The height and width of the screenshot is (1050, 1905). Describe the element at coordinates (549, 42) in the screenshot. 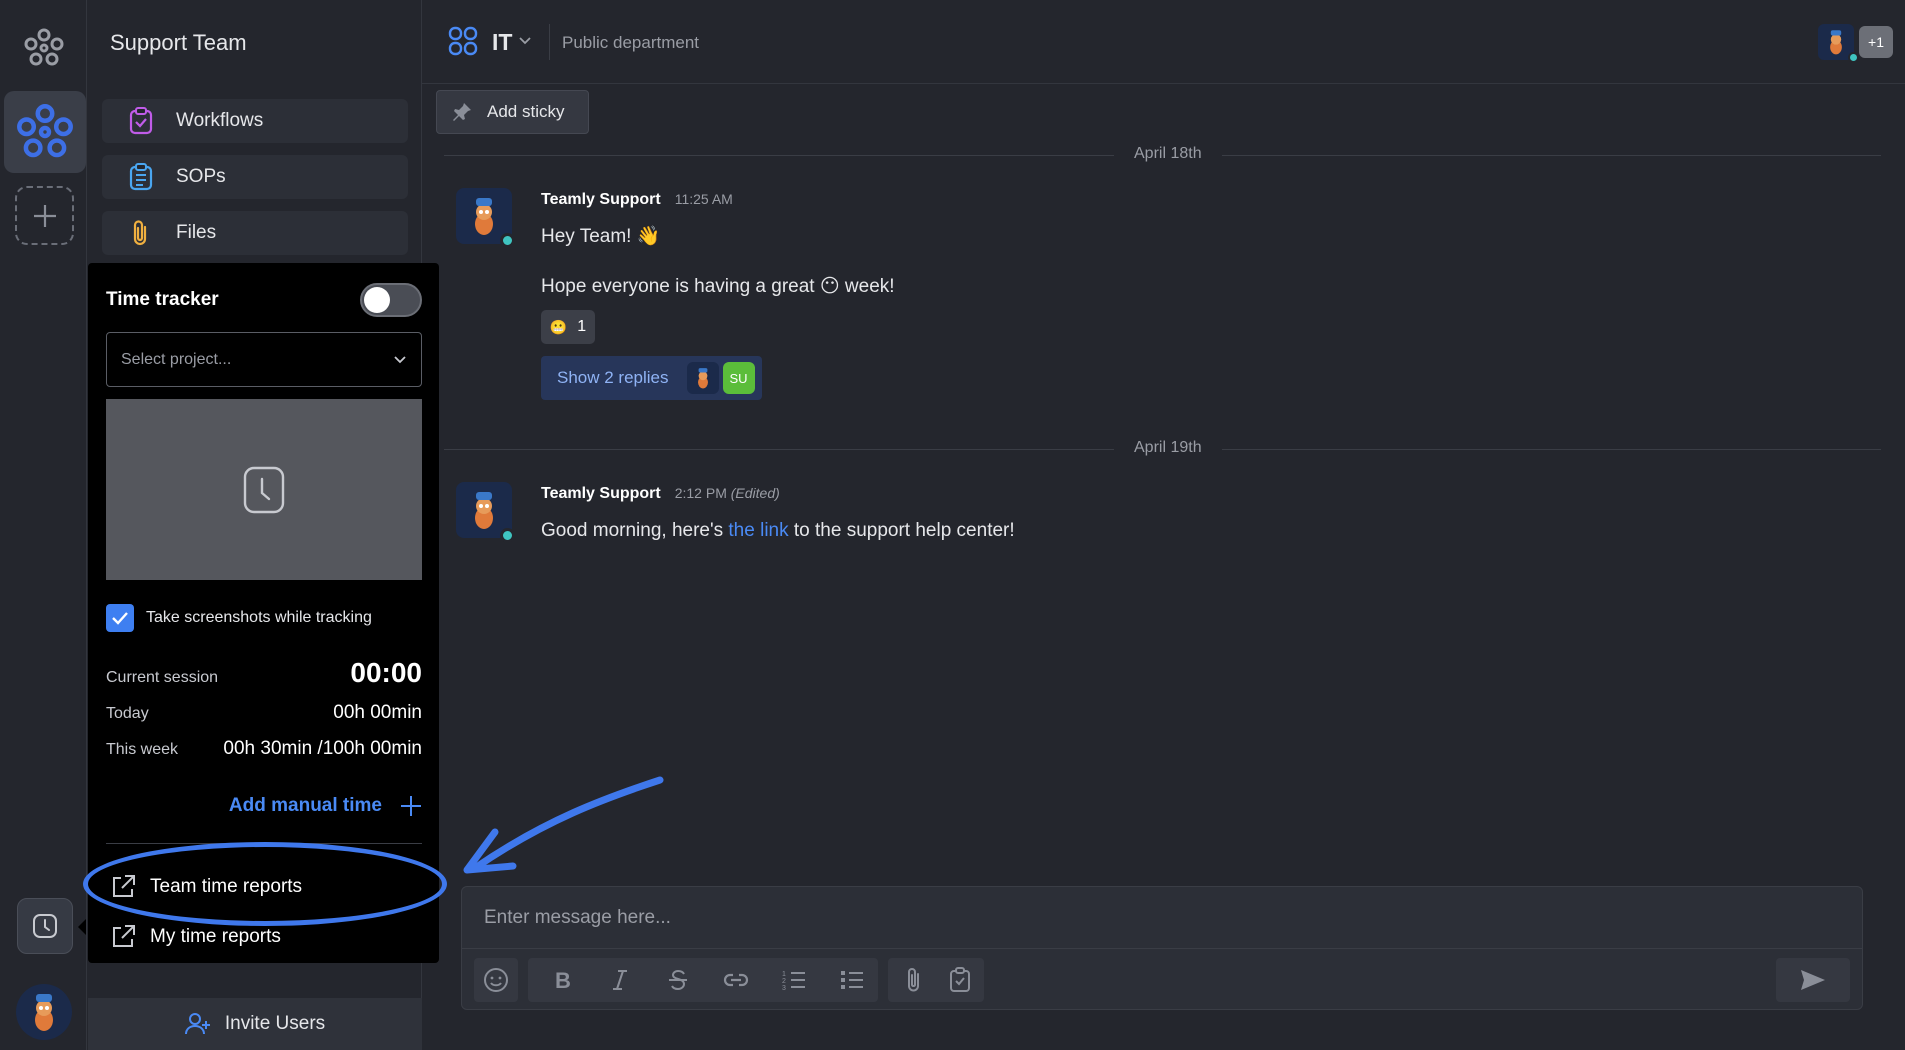

I see `header-divider` at that location.